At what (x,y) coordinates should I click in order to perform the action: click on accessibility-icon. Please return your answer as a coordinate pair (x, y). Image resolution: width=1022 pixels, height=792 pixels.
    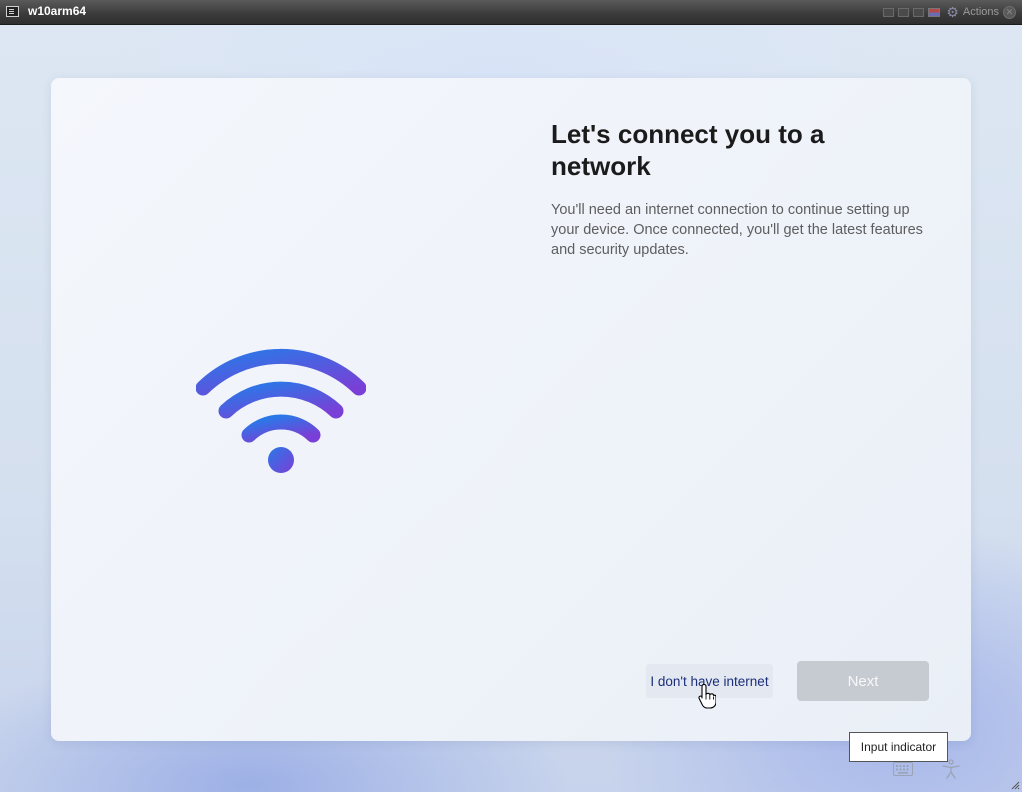
    Looking at the image, I should click on (951, 769).